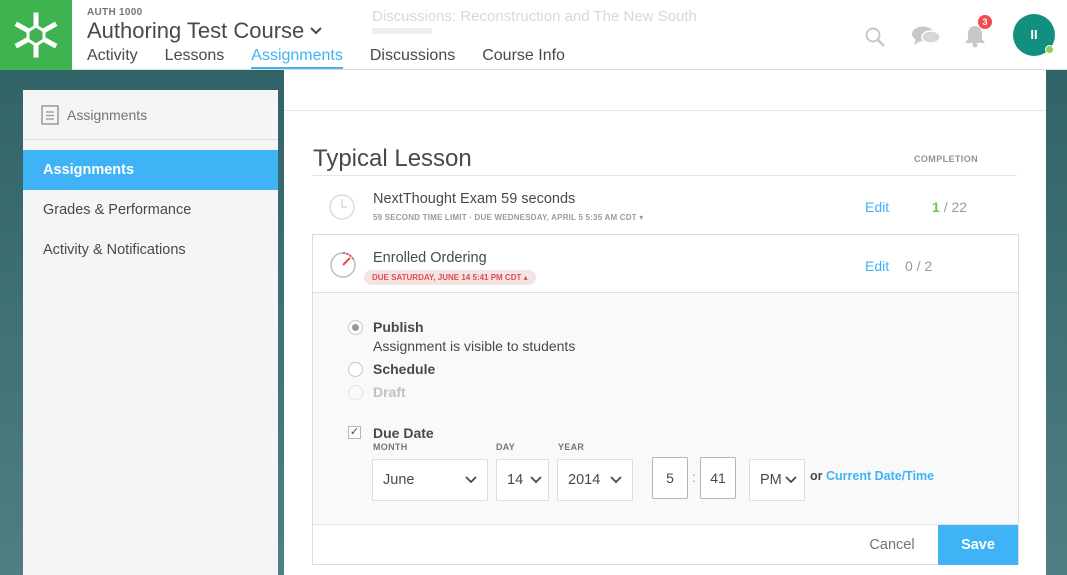 This screenshot has height=575, width=1067. I want to click on publish-label: Publish, so click(398, 327).